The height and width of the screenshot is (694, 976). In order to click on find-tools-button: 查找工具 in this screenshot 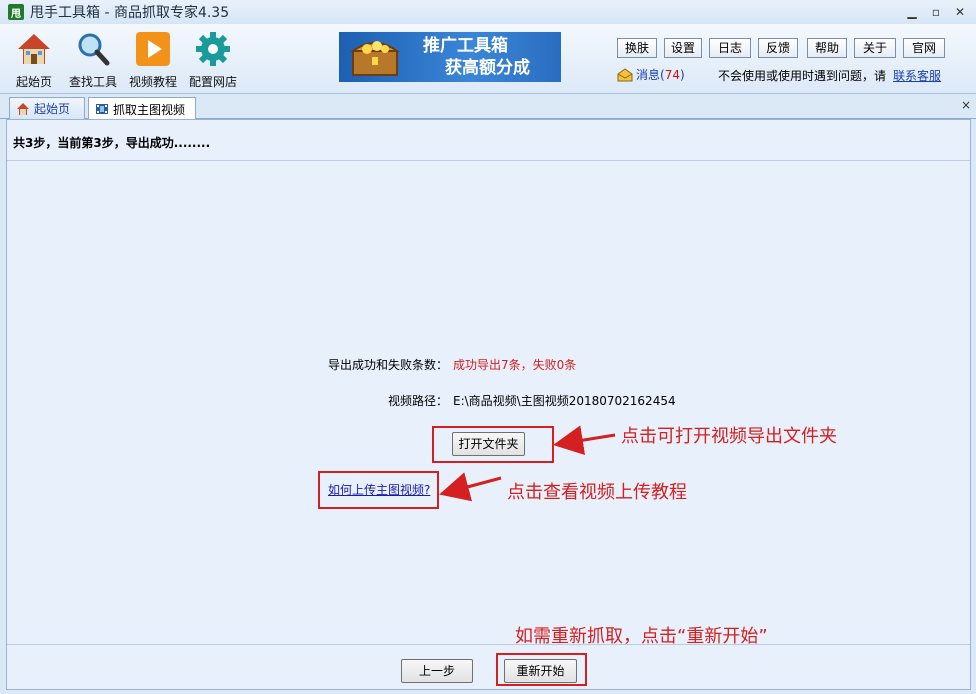, I will do `click(93, 60)`.